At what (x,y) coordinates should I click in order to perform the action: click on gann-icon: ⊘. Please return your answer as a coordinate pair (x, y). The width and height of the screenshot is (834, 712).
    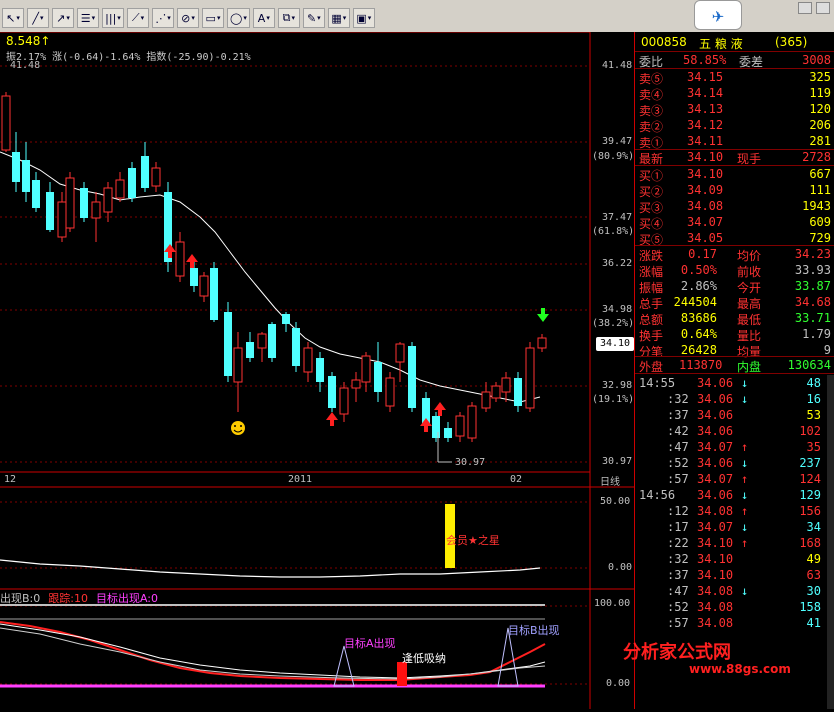
    Looking at the image, I should click on (186, 18).